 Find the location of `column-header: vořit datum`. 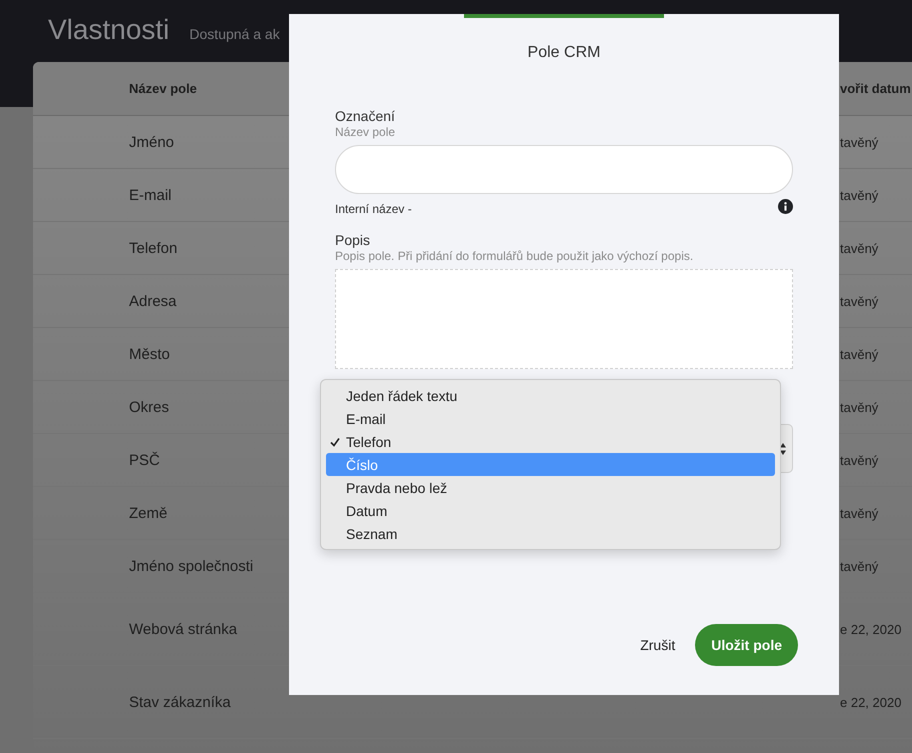

column-header: vořit datum is located at coordinates (875, 88).